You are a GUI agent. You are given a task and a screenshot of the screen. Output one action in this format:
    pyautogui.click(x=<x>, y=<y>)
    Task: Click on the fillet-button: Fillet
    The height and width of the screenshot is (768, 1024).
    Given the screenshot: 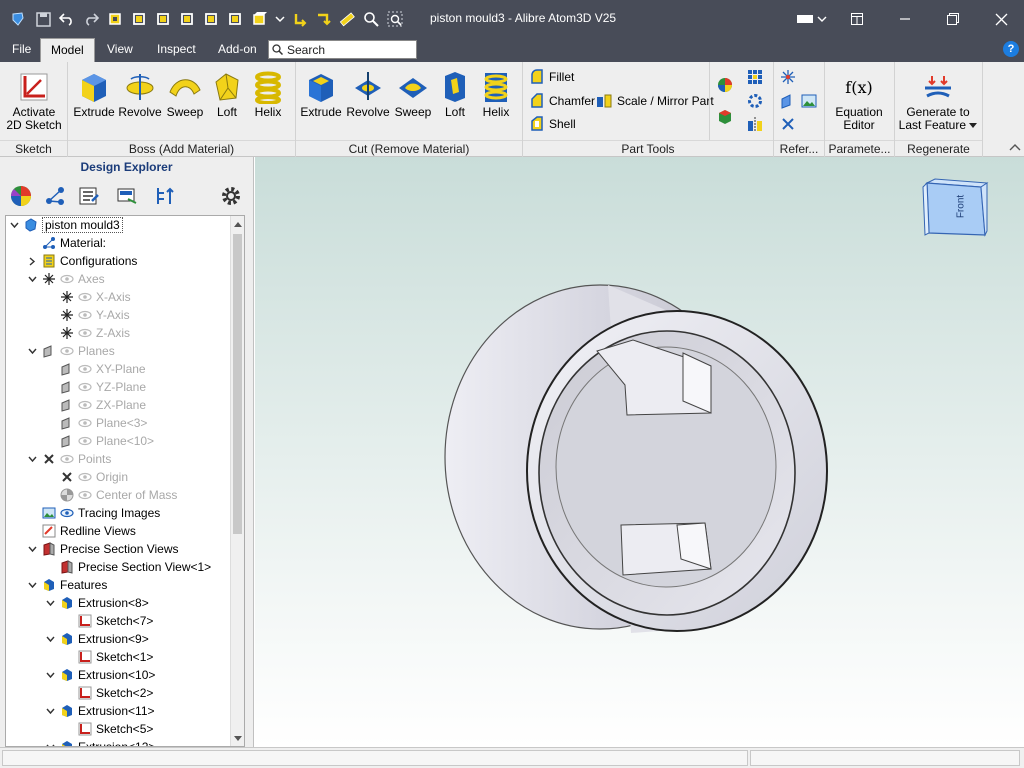 What is the action you would take?
    pyautogui.click(x=552, y=77)
    